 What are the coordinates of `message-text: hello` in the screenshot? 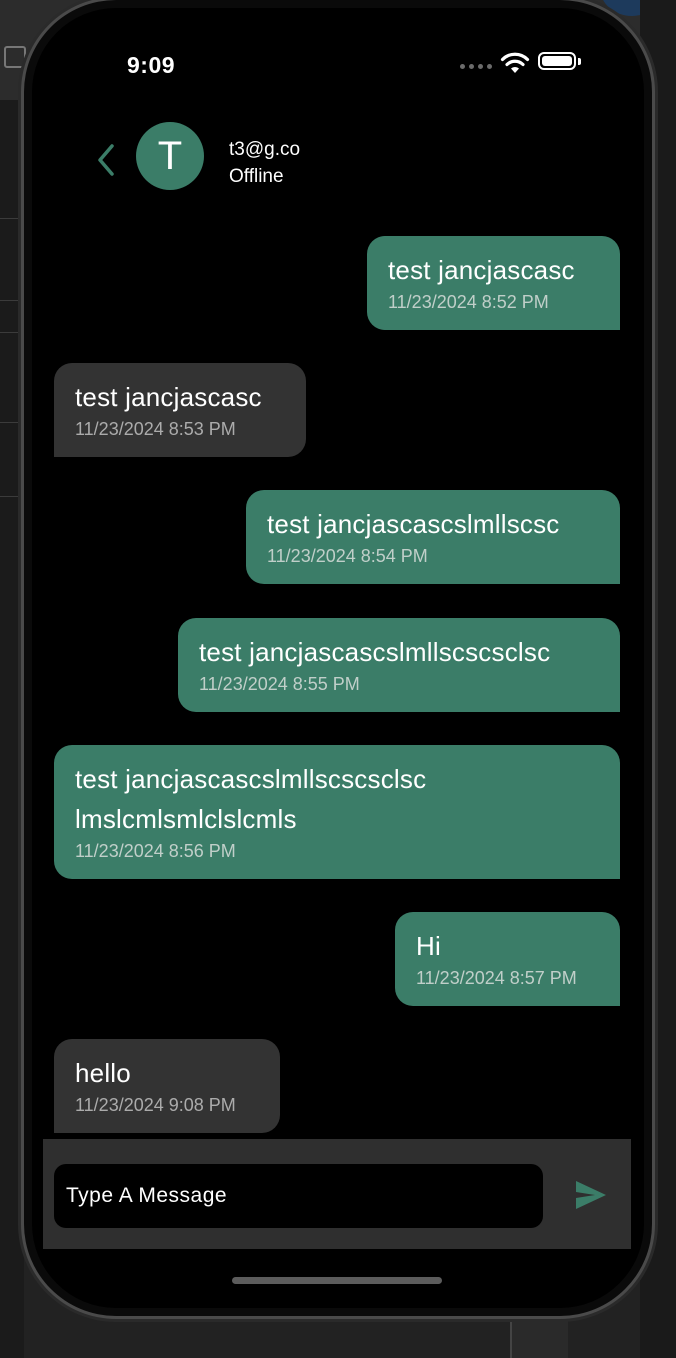 It's located at (103, 1073).